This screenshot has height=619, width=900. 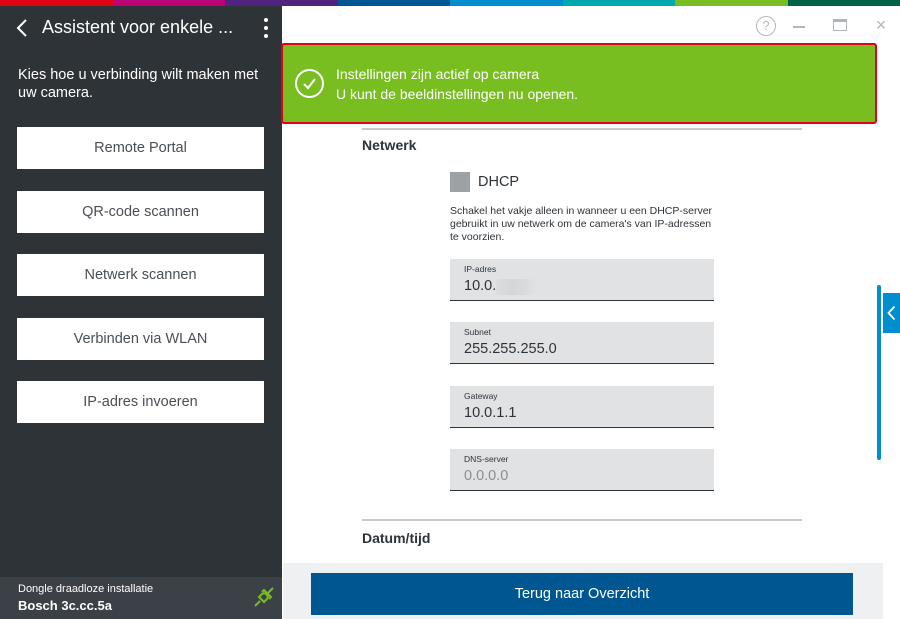 I want to click on dhcp-checkbox, so click(x=460, y=182).